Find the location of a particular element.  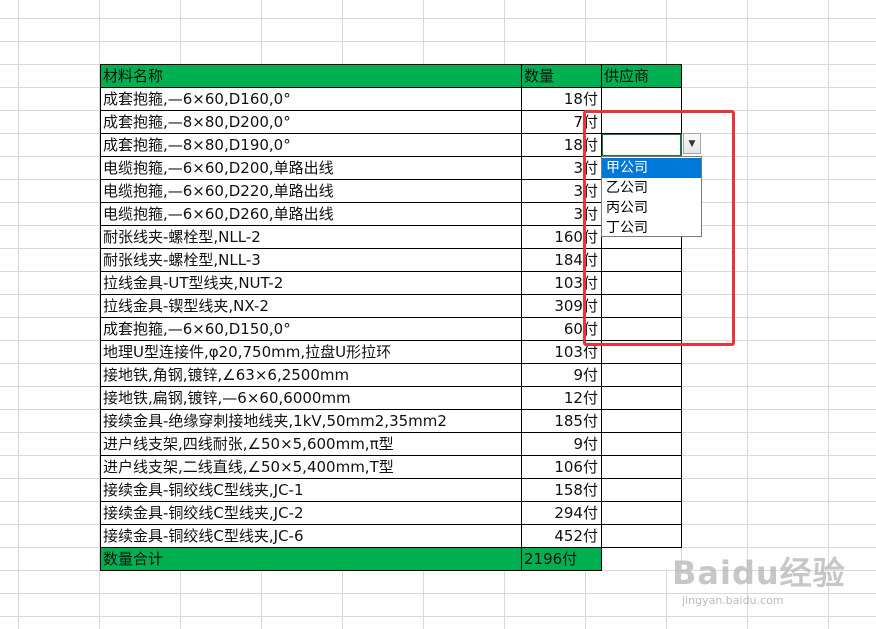

quantity-value: 452 is located at coordinates (568, 536).